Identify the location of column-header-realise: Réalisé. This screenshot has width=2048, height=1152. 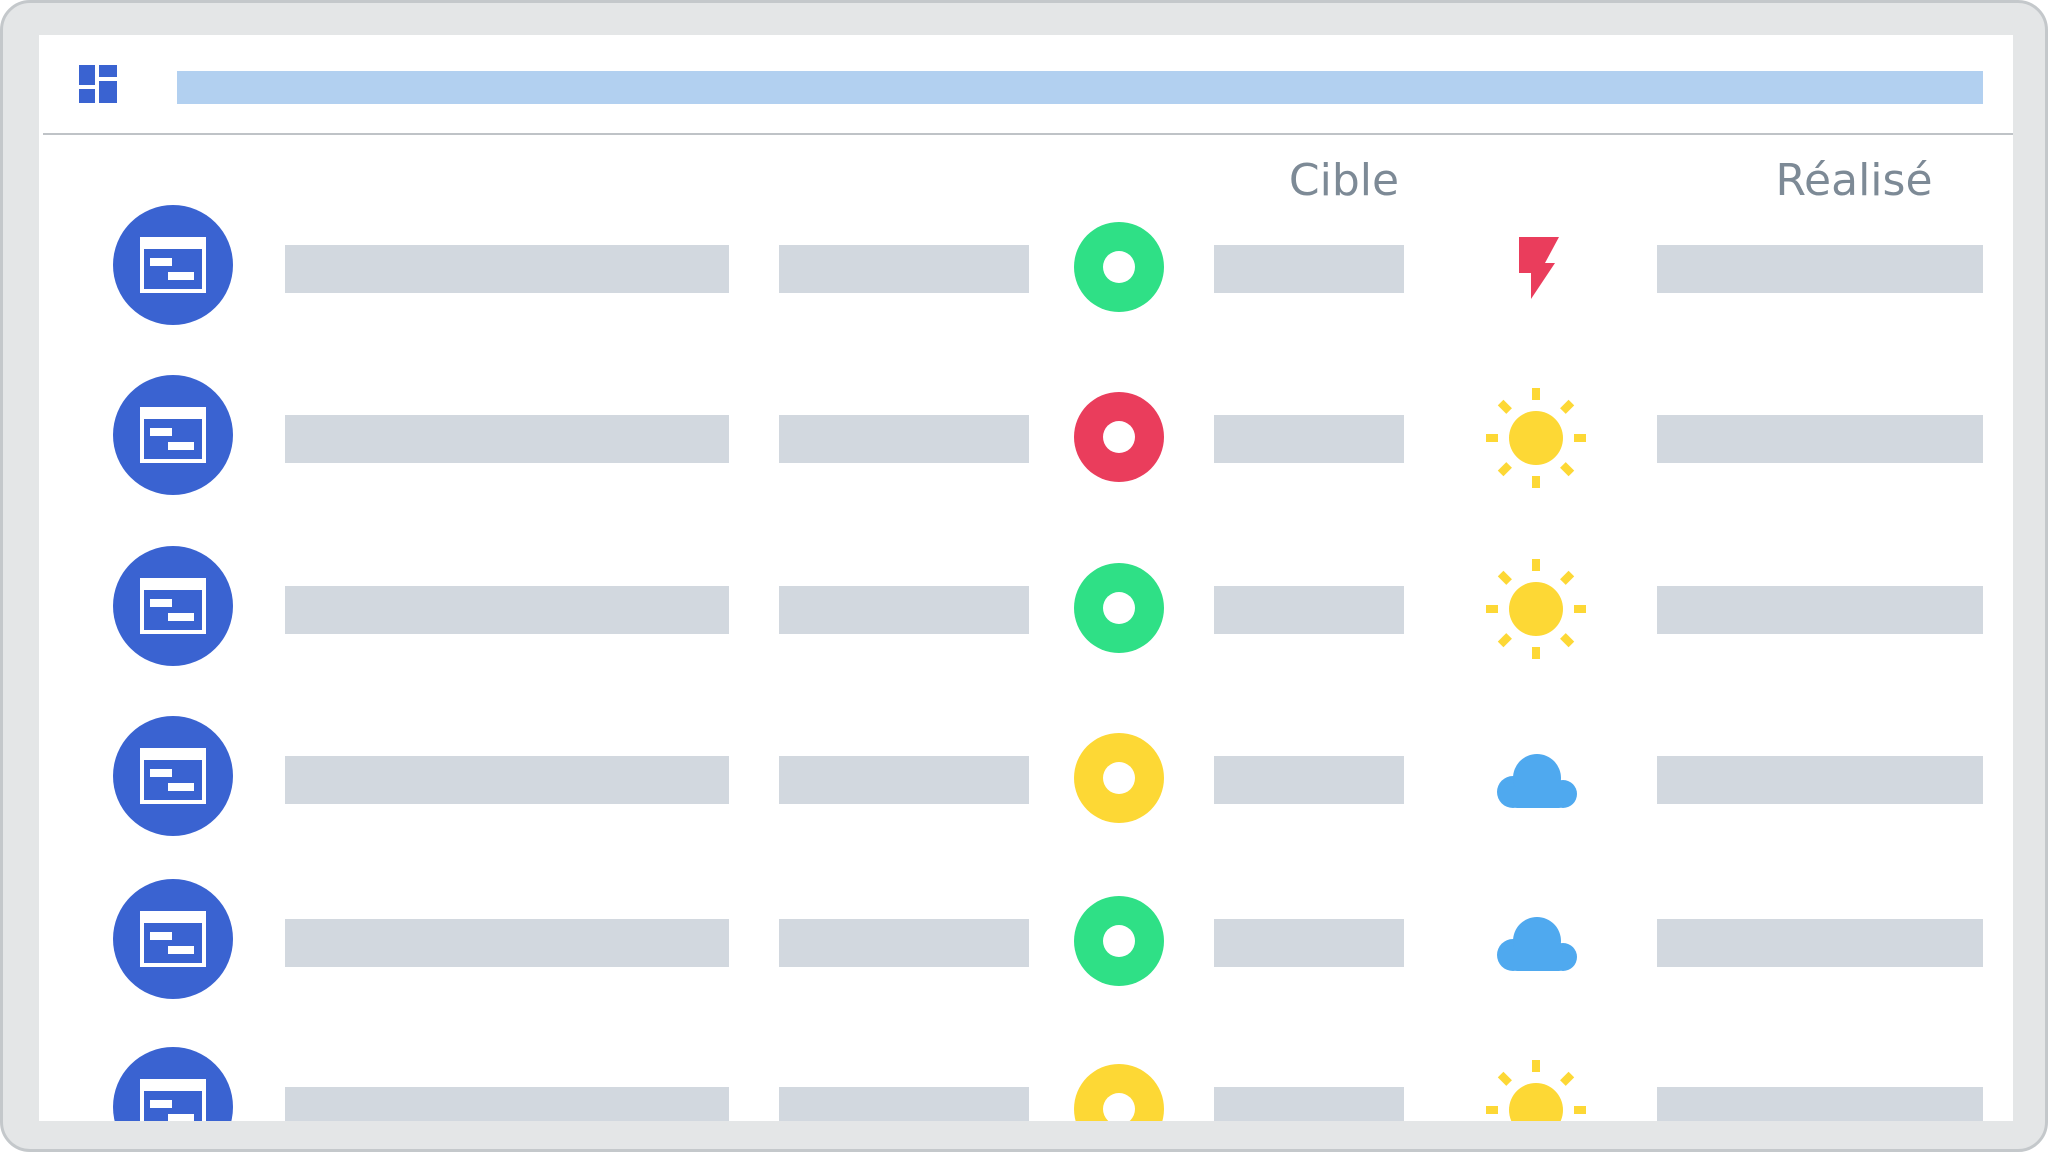
(1854, 180).